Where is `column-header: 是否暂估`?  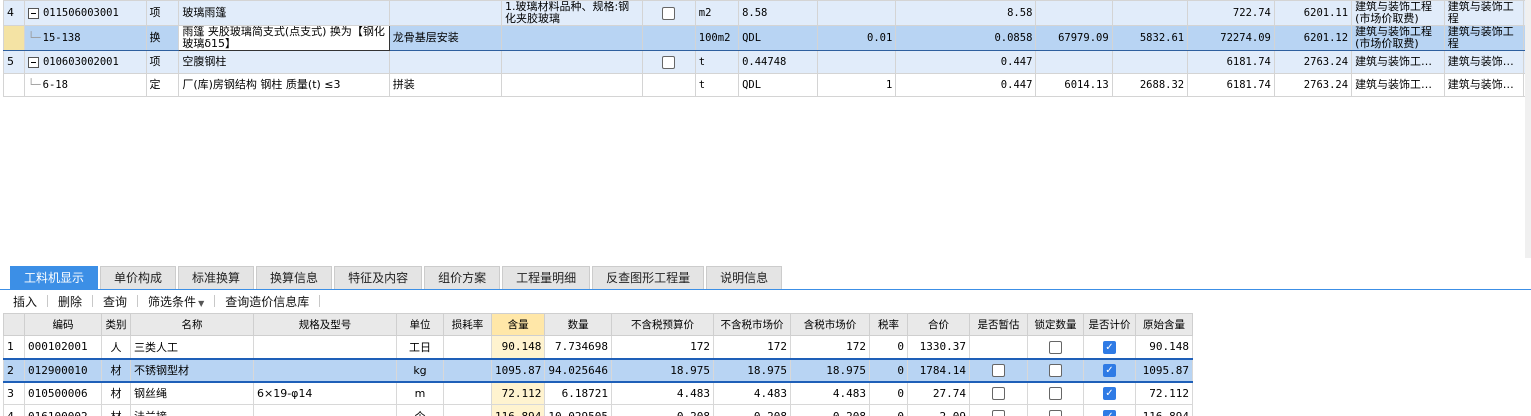 column-header: 是否暂估 is located at coordinates (998, 324).